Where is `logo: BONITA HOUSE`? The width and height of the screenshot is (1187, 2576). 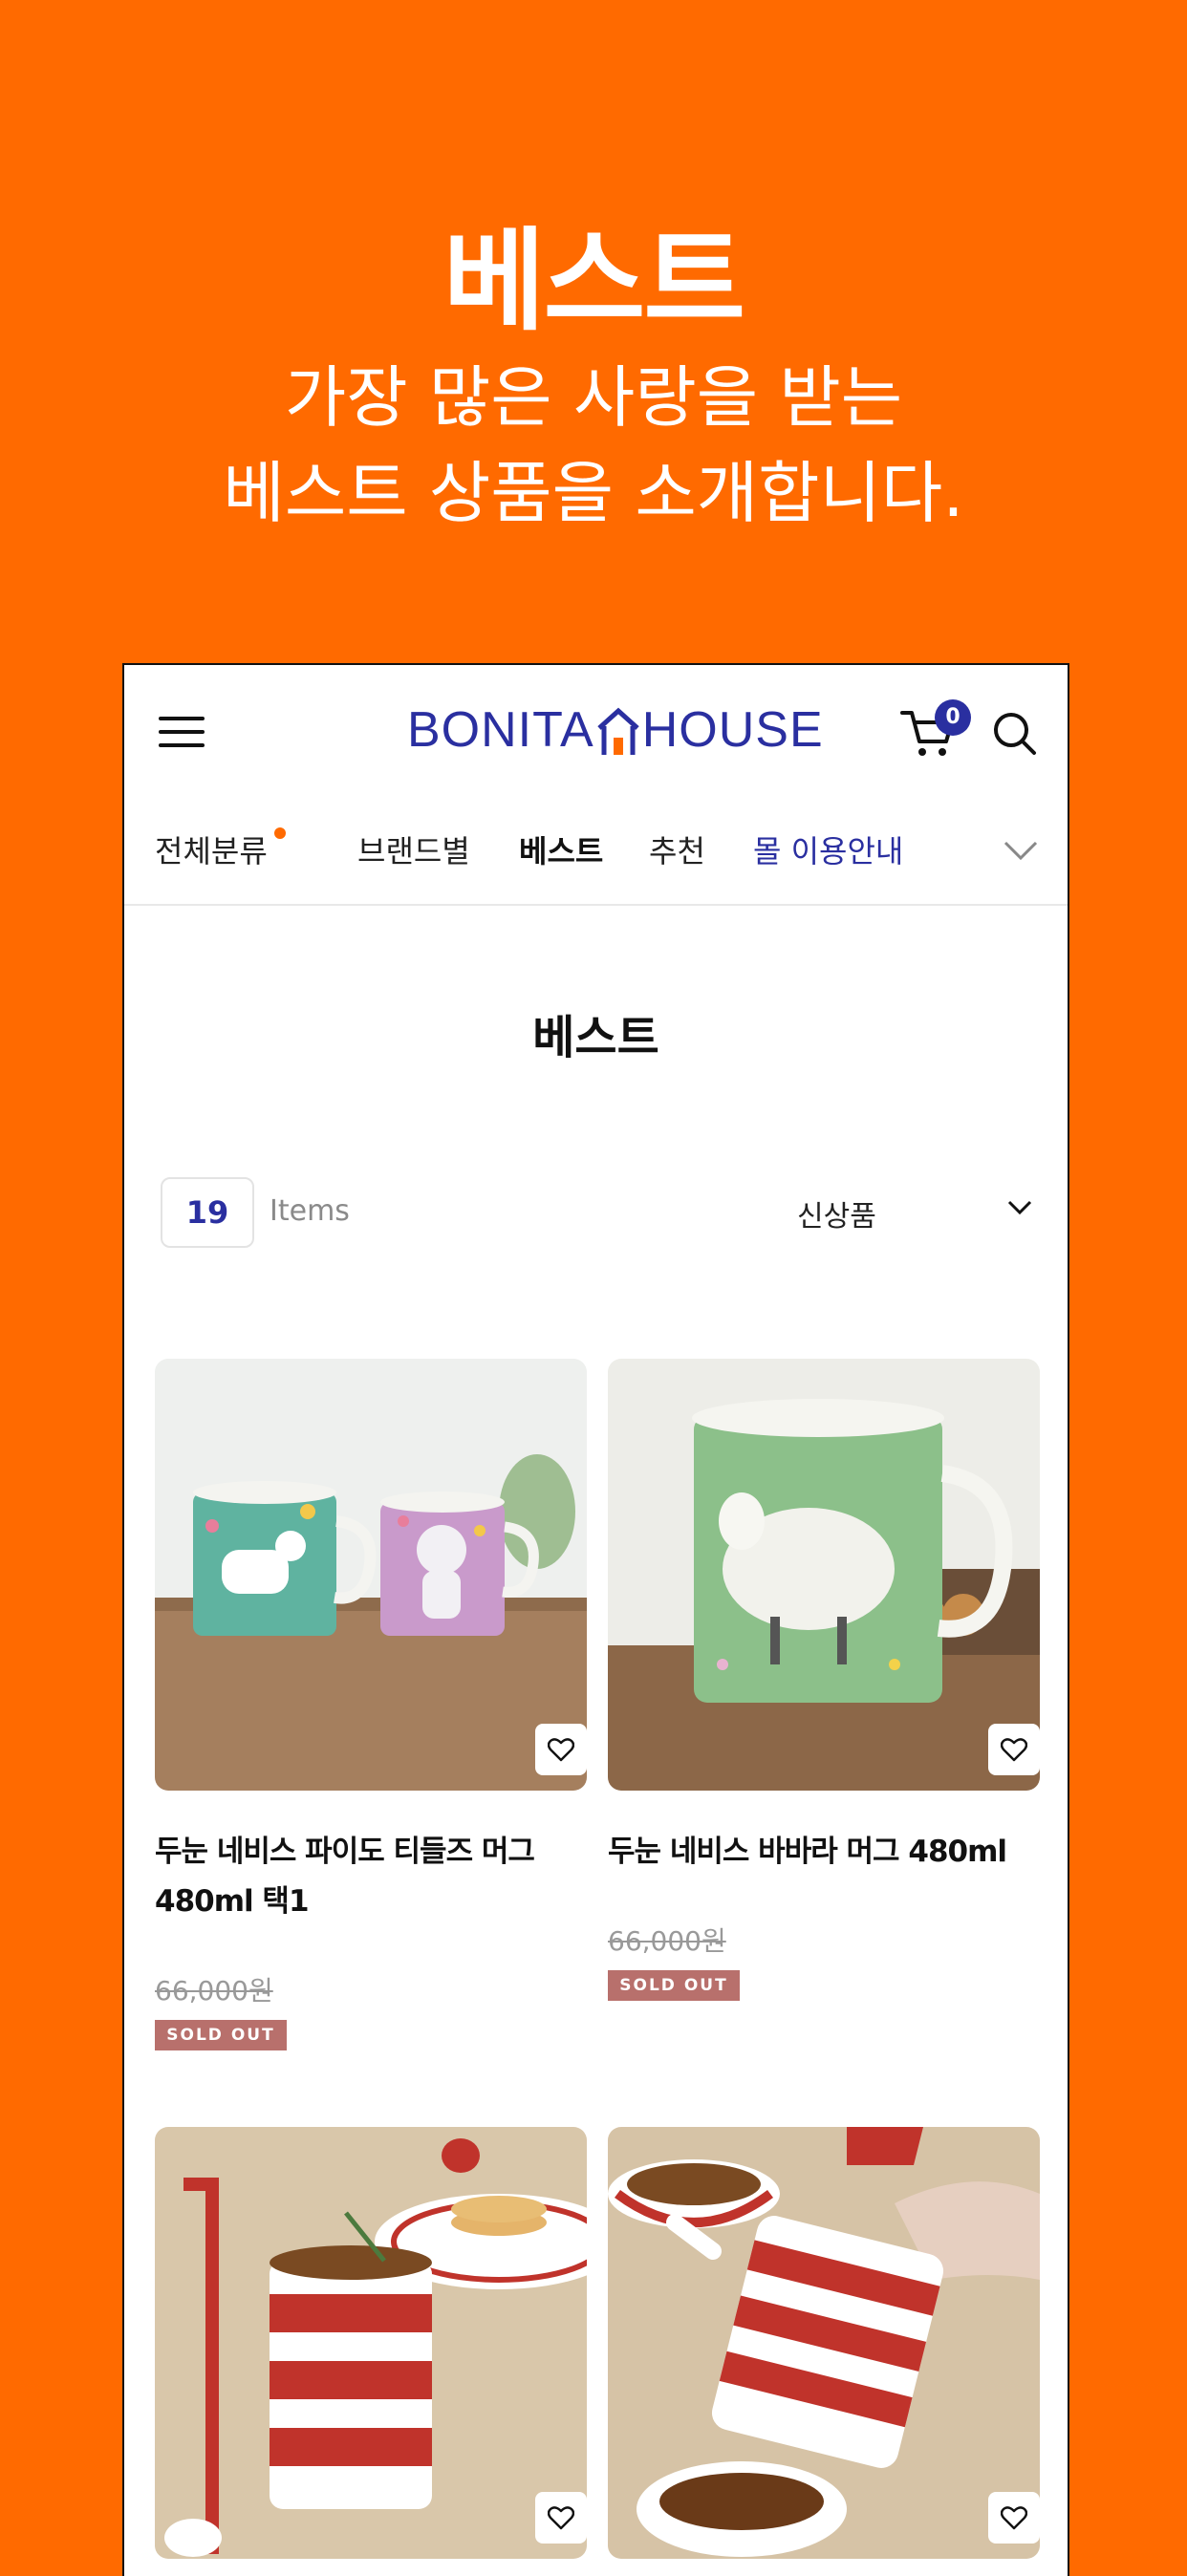 logo: BONITA HOUSE is located at coordinates (615, 730).